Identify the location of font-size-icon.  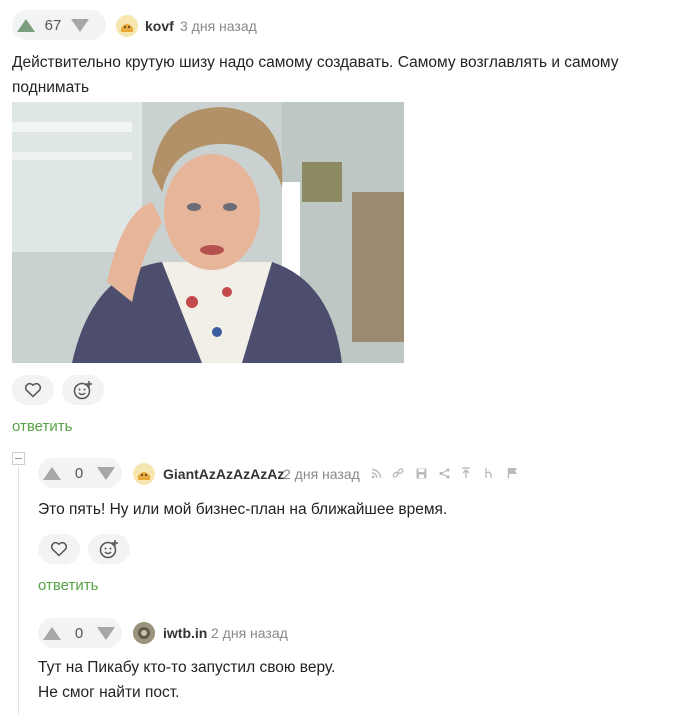
(489, 473).